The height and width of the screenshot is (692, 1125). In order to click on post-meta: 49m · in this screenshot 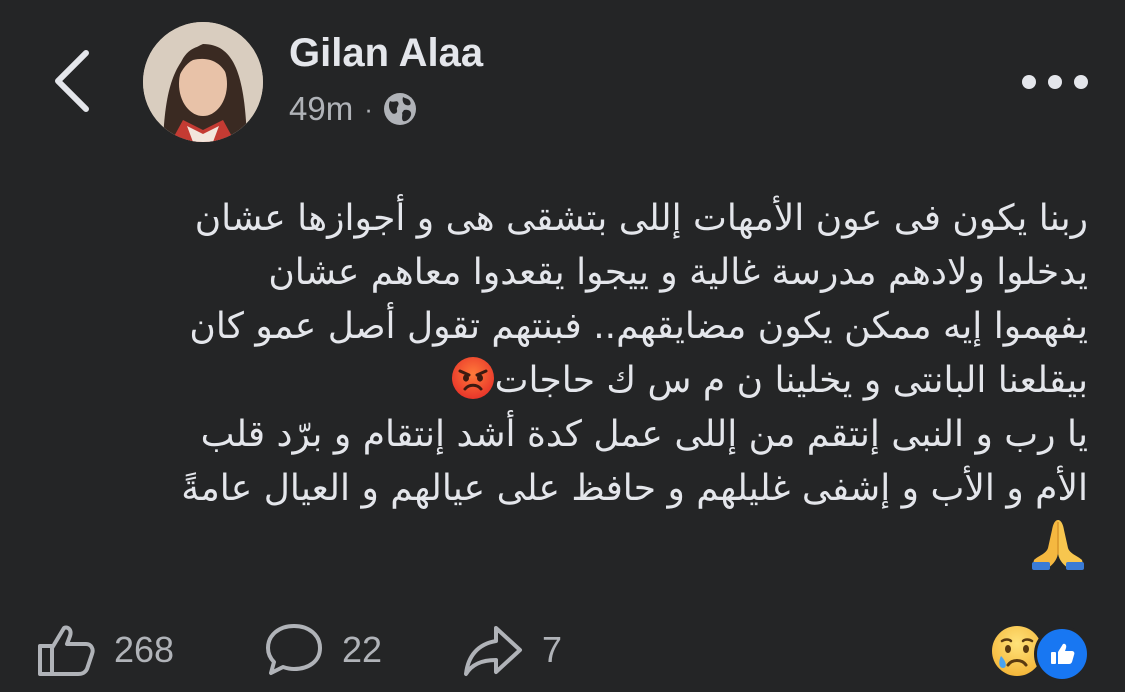, I will do `click(353, 109)`.